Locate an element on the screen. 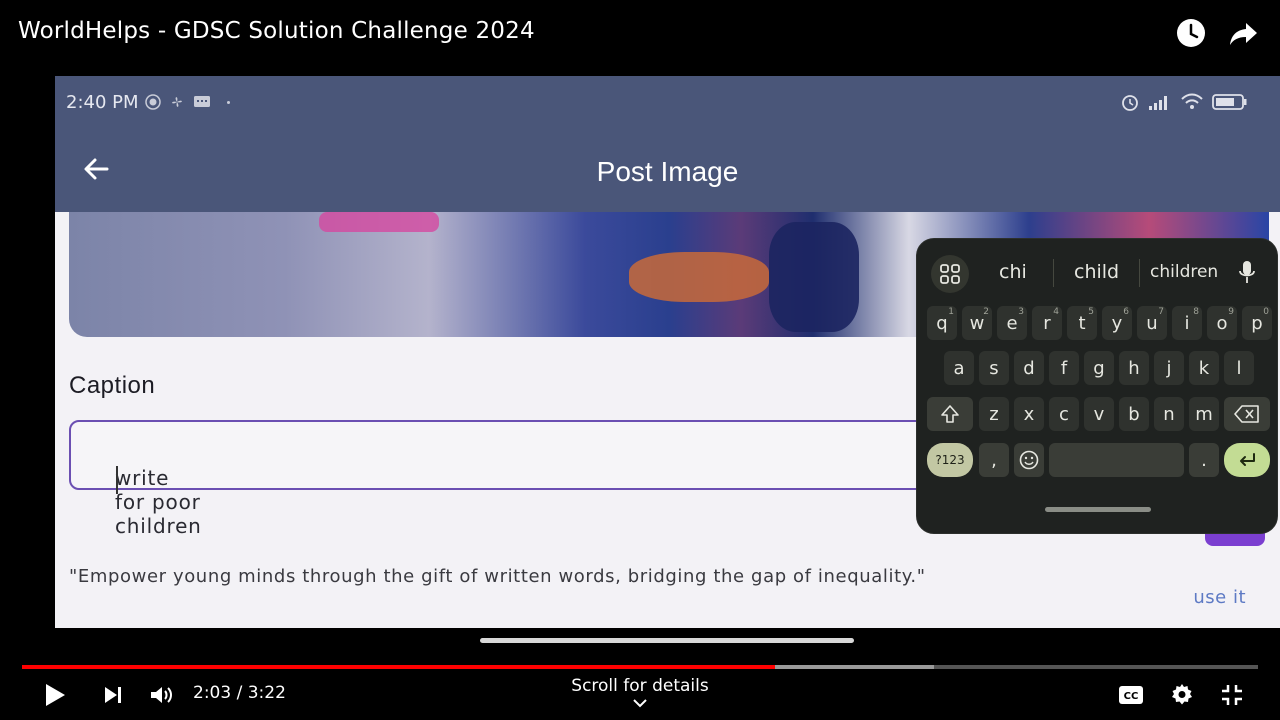 Image resolution: width=1280 pixels, height=720 pixels. captions-button: CC is located at coordinates (1131, 695).